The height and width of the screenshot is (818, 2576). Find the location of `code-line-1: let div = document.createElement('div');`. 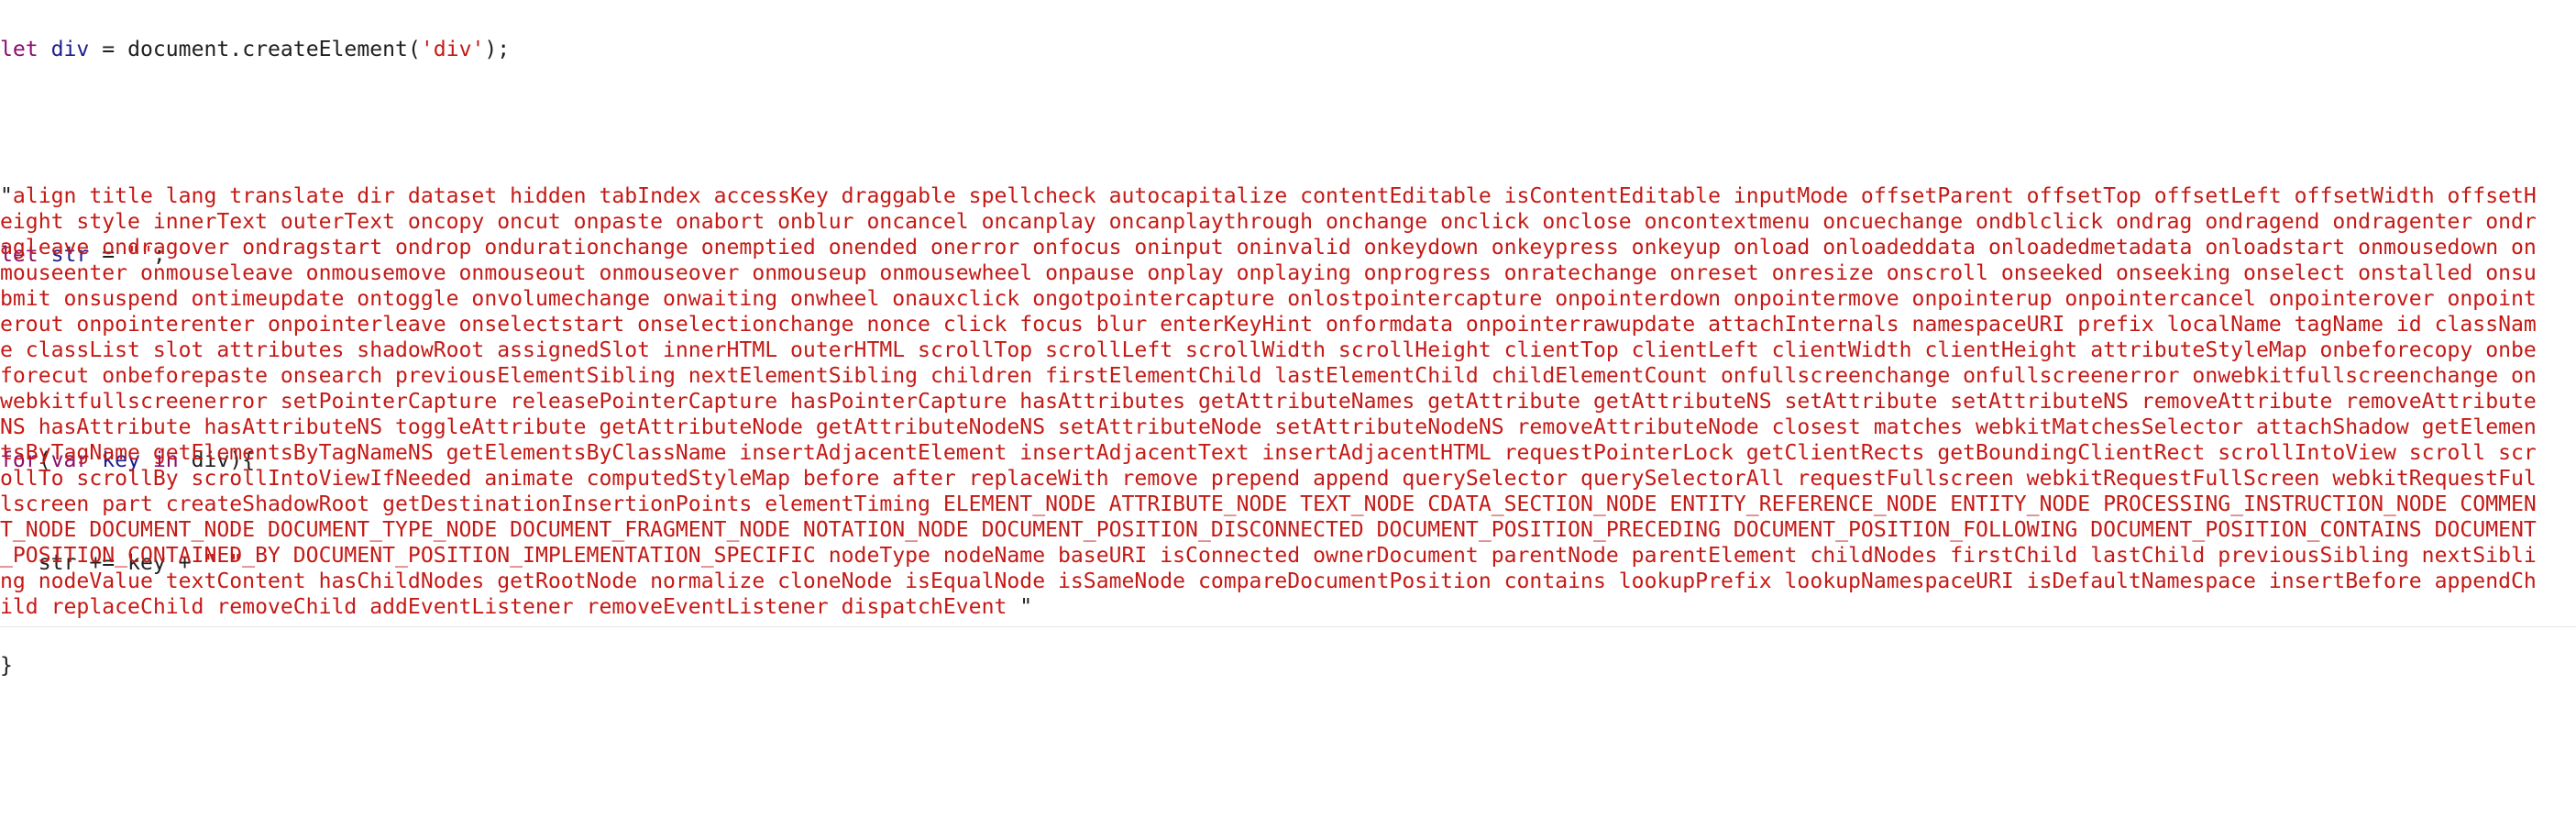

code-line-1: let div = document.createElement('div'); is located at coordinates (255, 49).